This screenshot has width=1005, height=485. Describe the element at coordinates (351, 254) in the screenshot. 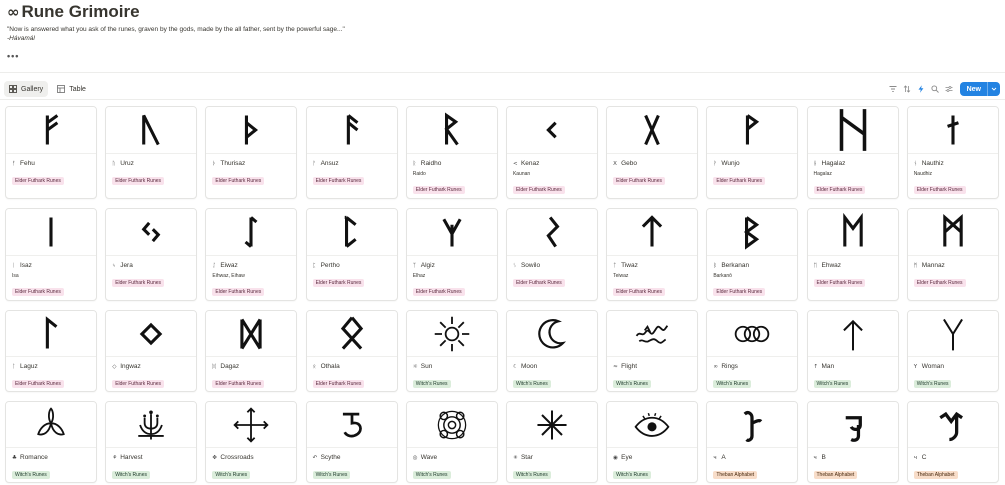

I see `gallery-card-pertho: ᛈ Pertho Elder Futhark Runes` at that location.